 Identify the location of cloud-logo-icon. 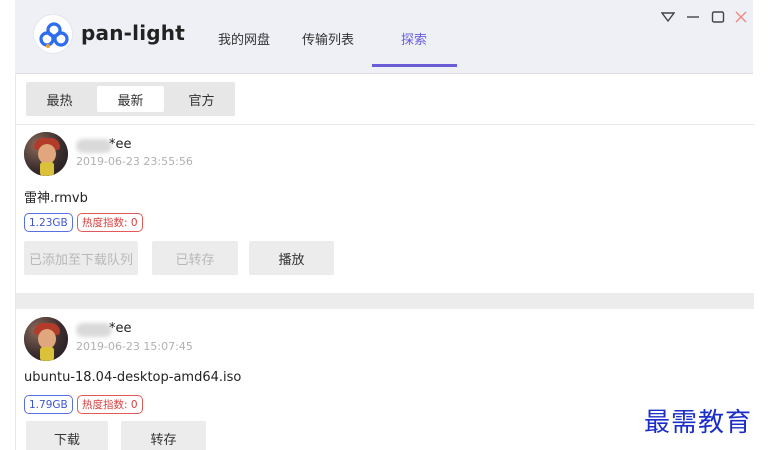
(54, 35).